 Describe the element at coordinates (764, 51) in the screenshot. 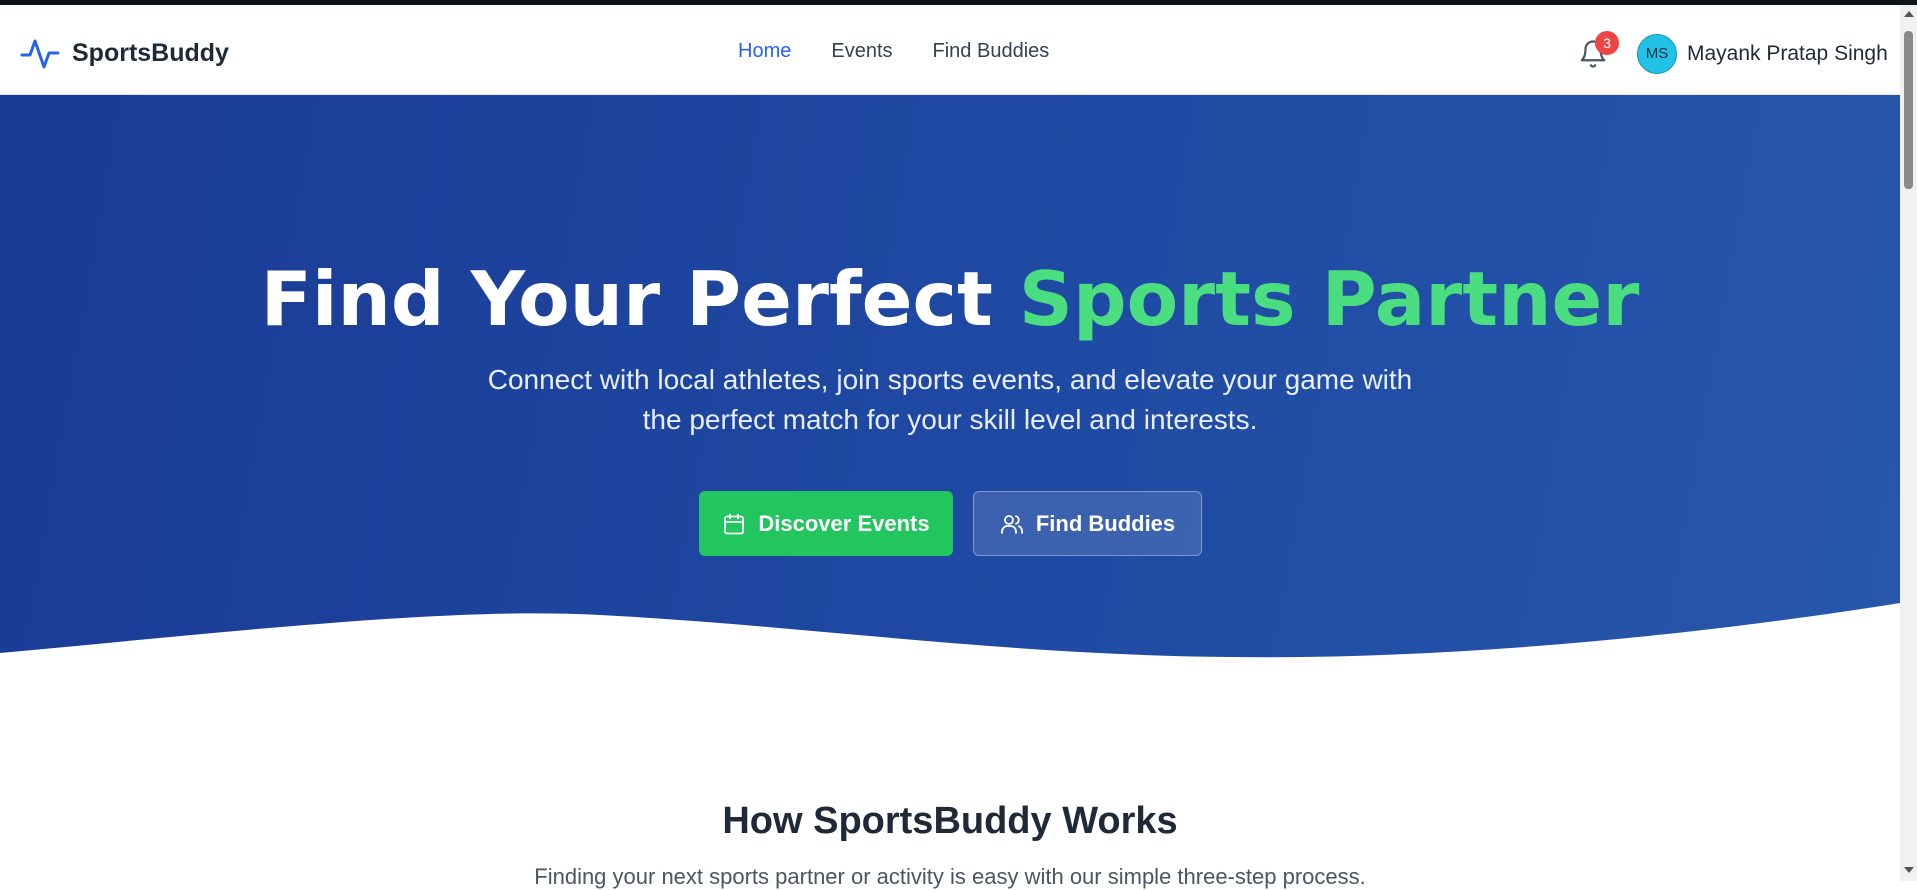

I see `nav-home: Home` at that location.